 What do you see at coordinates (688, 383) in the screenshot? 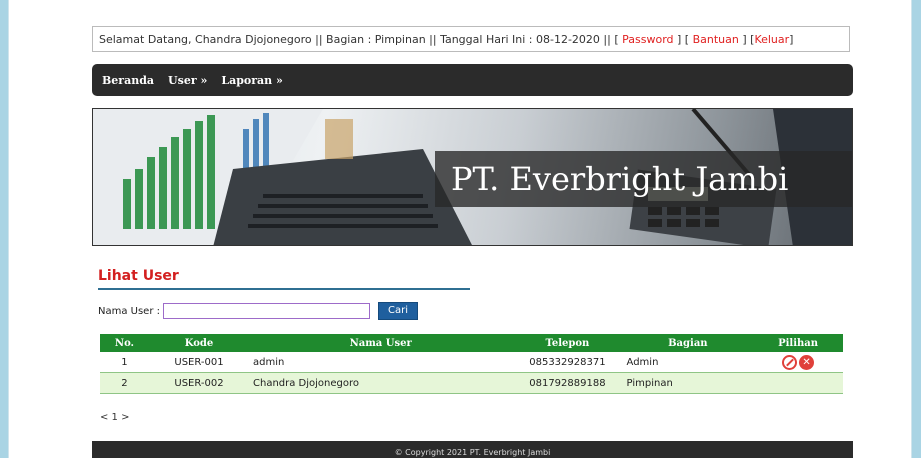
I see `cell-bagian: Pimpinan` at bounding box center [688, 383].